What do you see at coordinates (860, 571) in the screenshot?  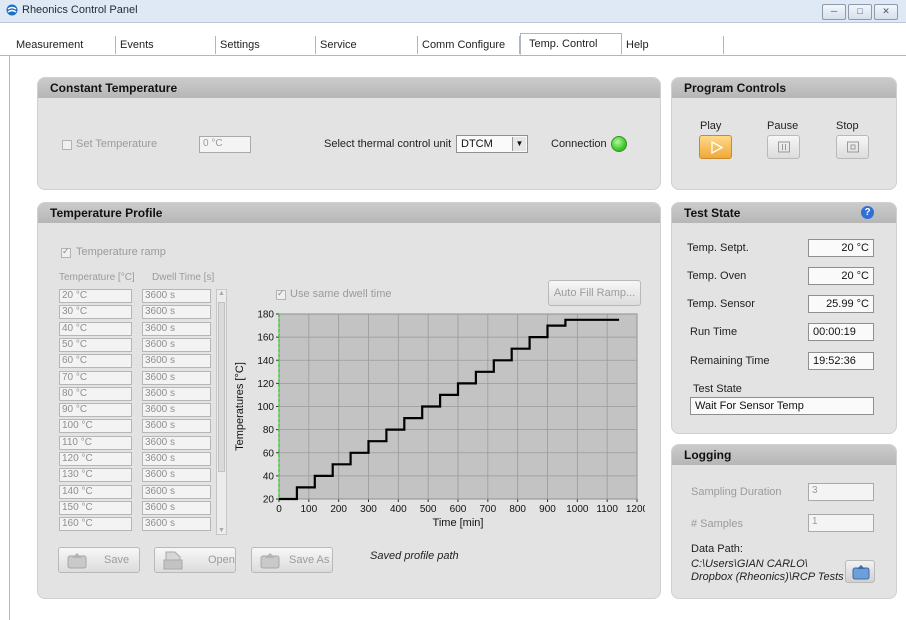 I see `browse-folder-button` at bounding box center [860, 571].